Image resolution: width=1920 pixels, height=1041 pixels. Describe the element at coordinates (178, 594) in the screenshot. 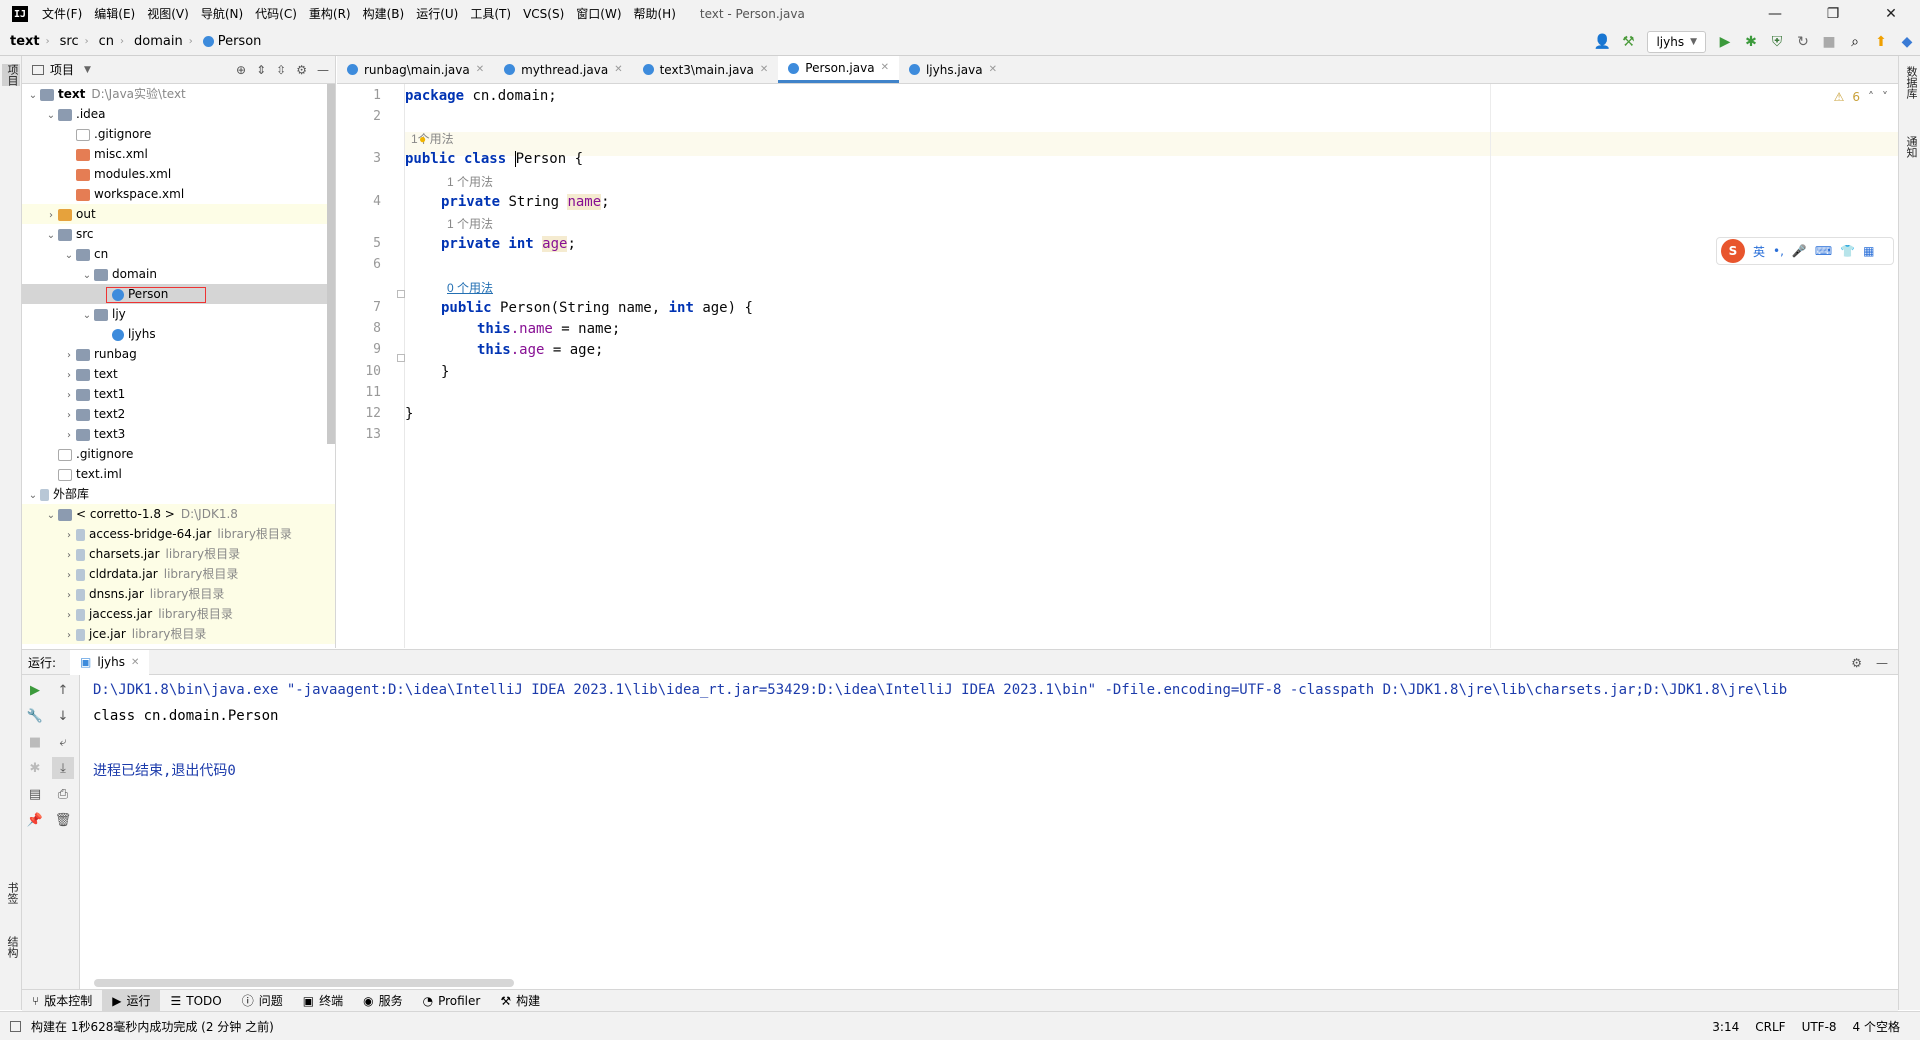

I see `tree-node: › dnsns.jar library根目录` at that location.